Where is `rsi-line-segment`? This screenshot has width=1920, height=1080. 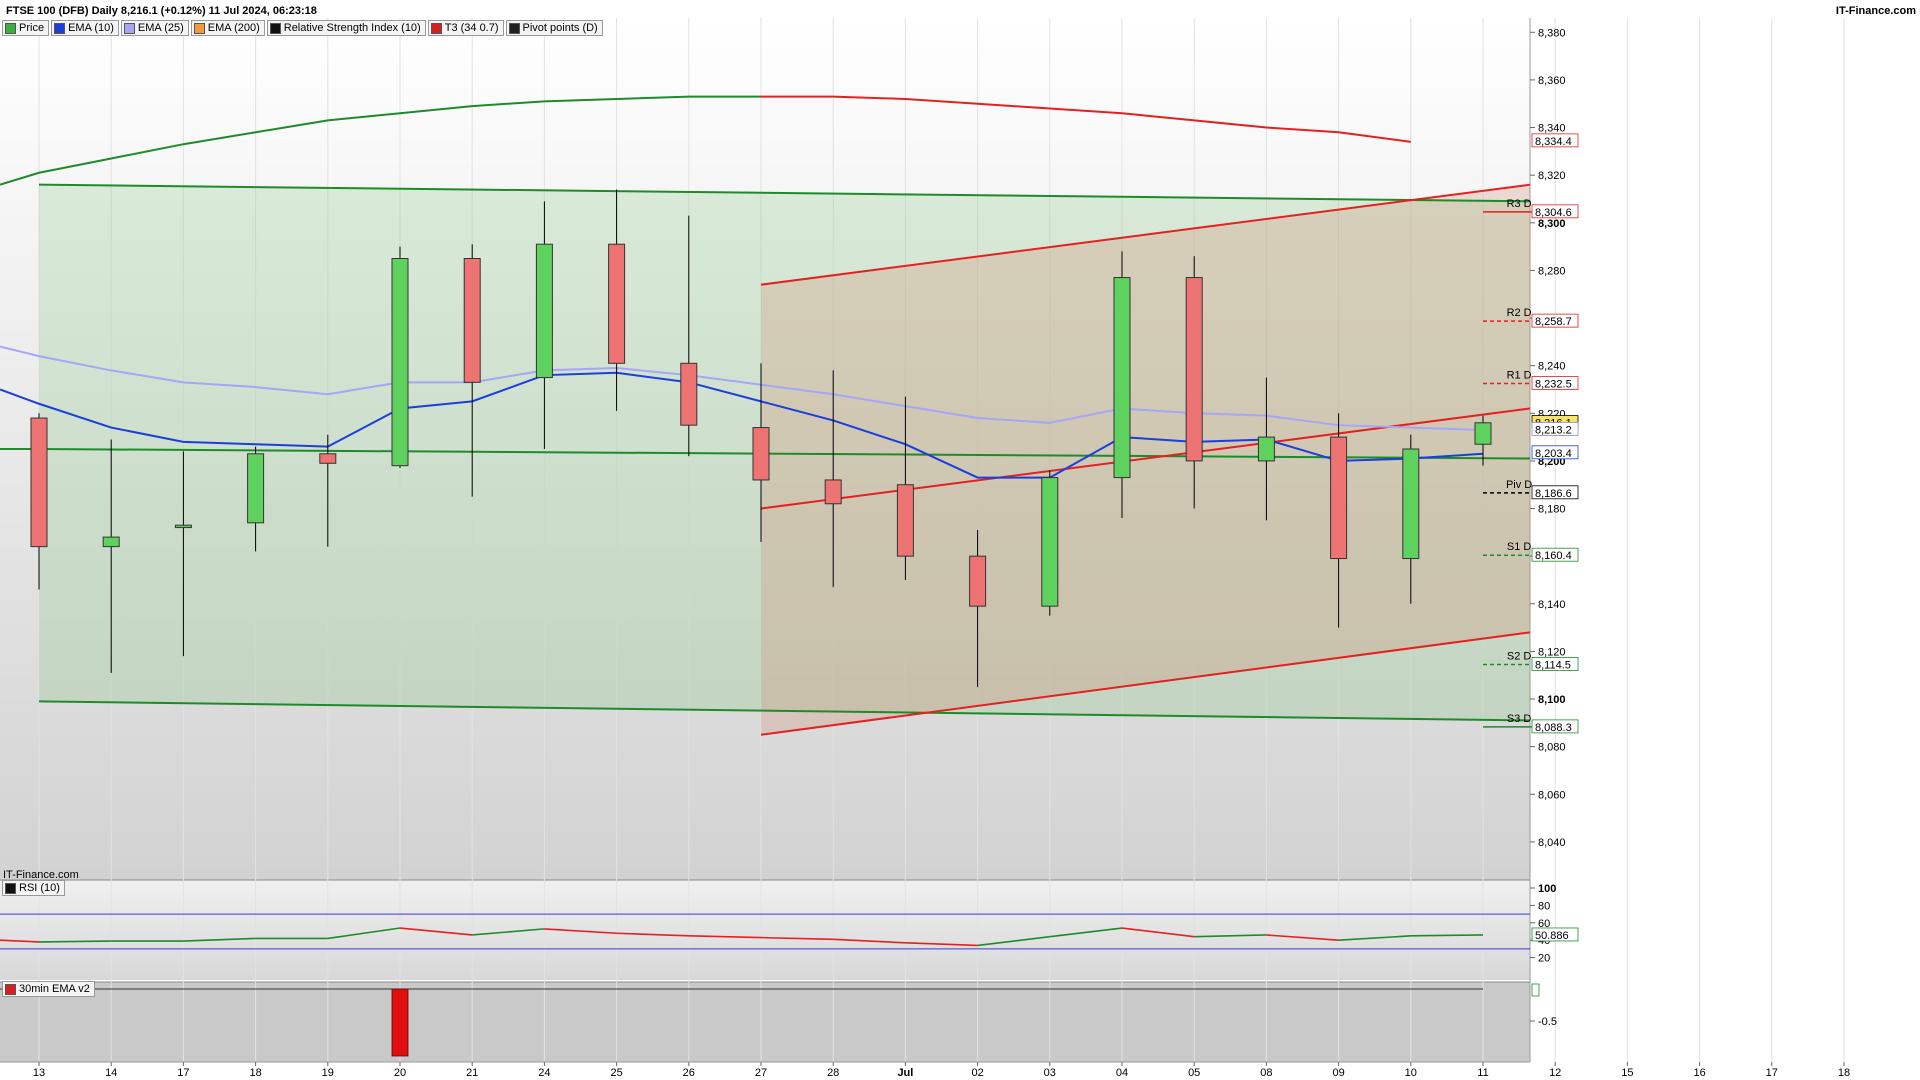
rsi-line-segment is located at coordinates (1447, 935).